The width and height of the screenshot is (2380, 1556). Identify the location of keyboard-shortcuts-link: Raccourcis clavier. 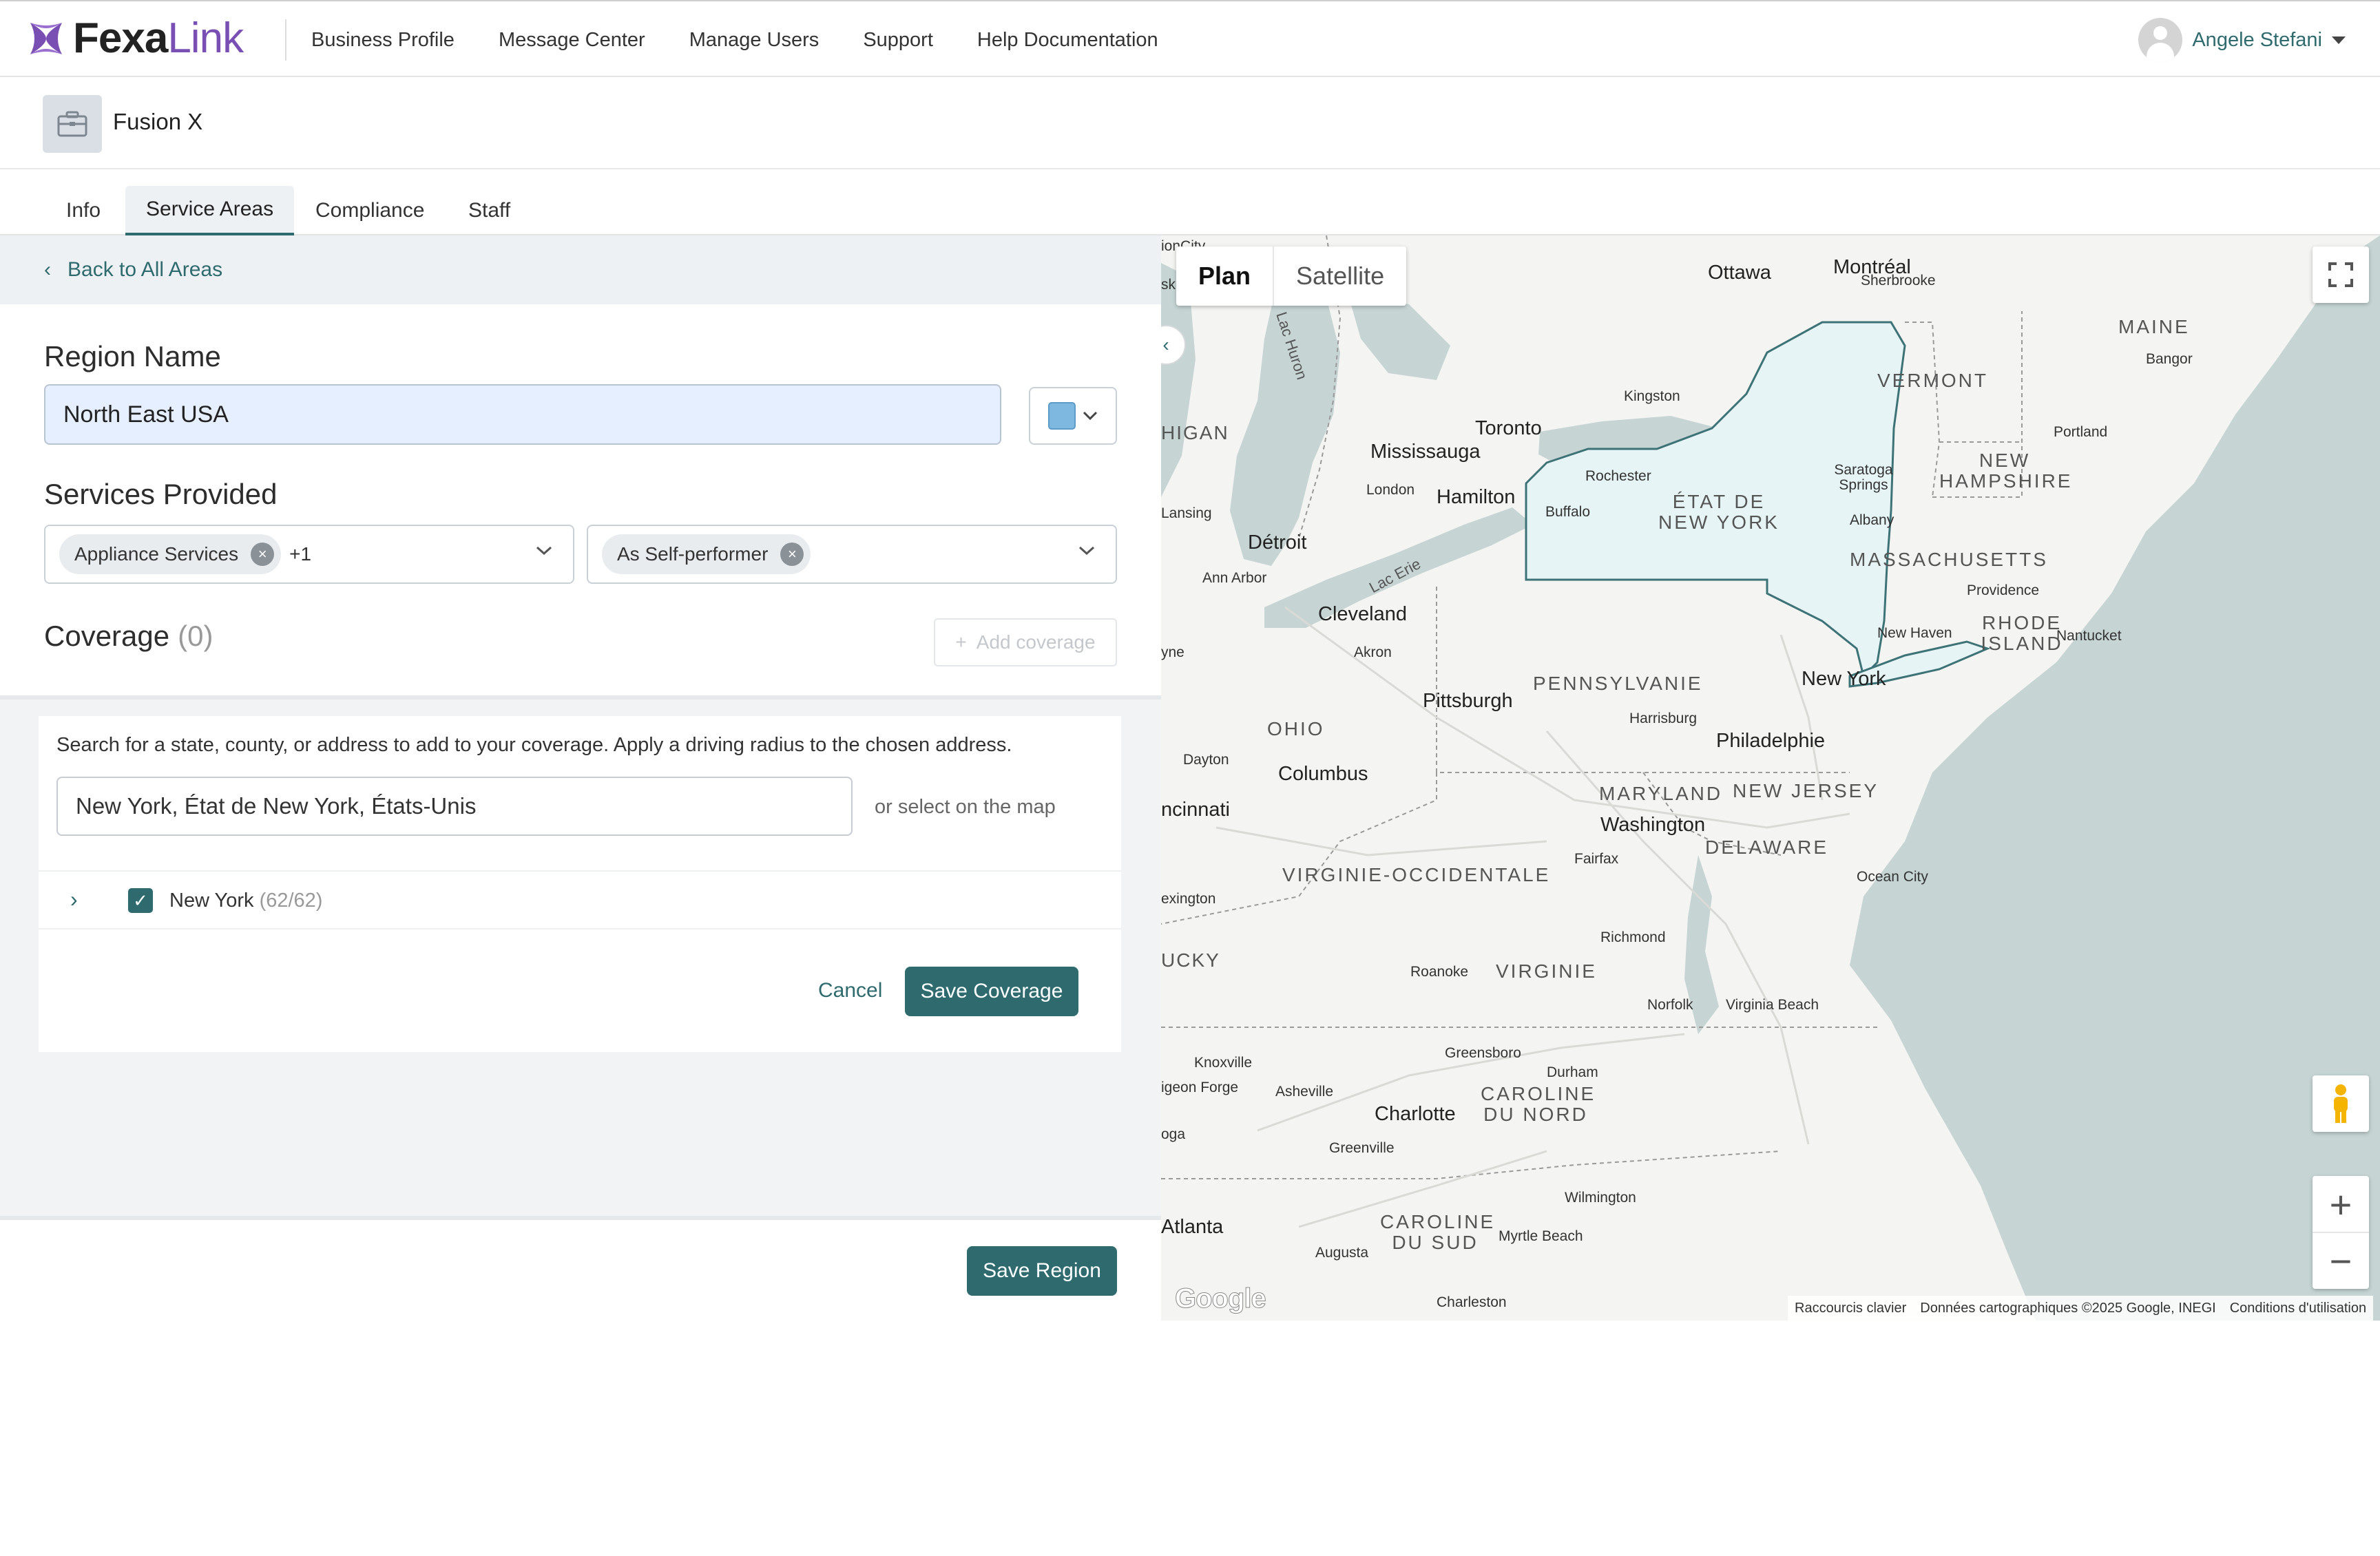
(1850, 1308).